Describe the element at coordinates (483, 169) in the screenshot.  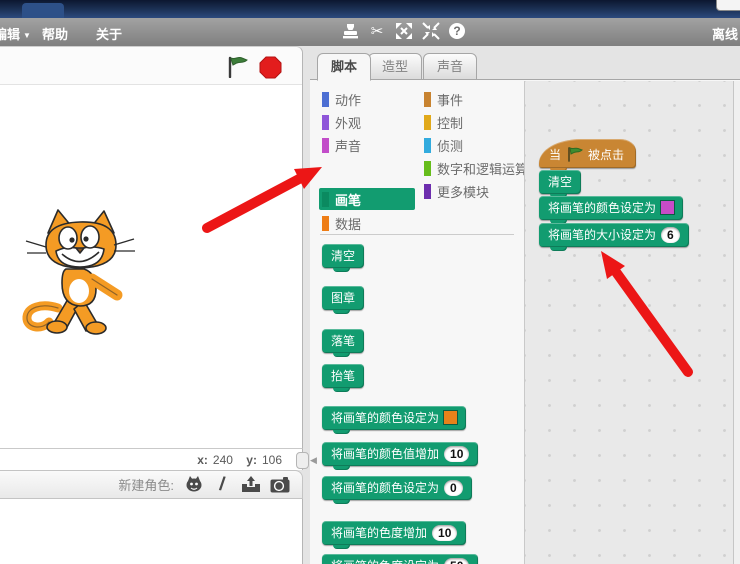
I see `category-label: 数字和逻辑运算` at that location.